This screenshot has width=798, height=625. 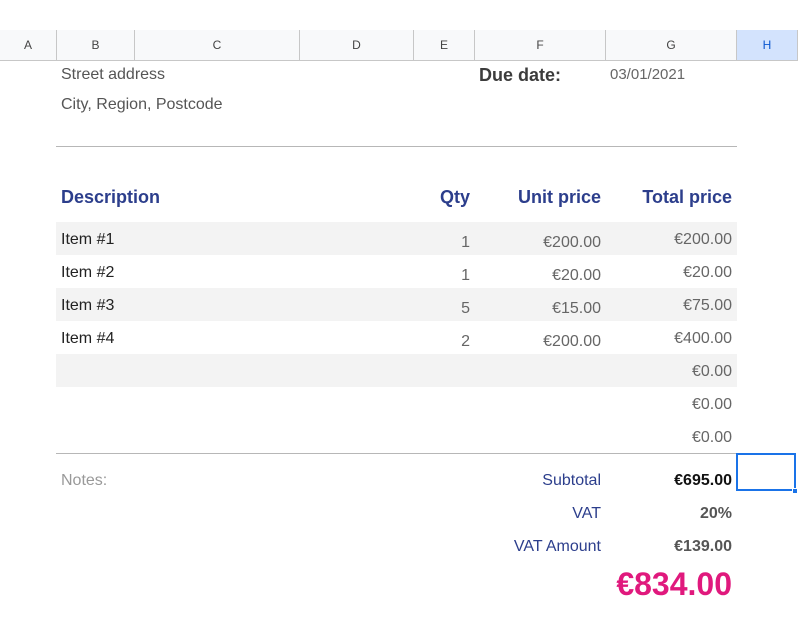 I want to click on table-row: Item #4 2 €200.00 €400.00, so click(x=396, y=337).